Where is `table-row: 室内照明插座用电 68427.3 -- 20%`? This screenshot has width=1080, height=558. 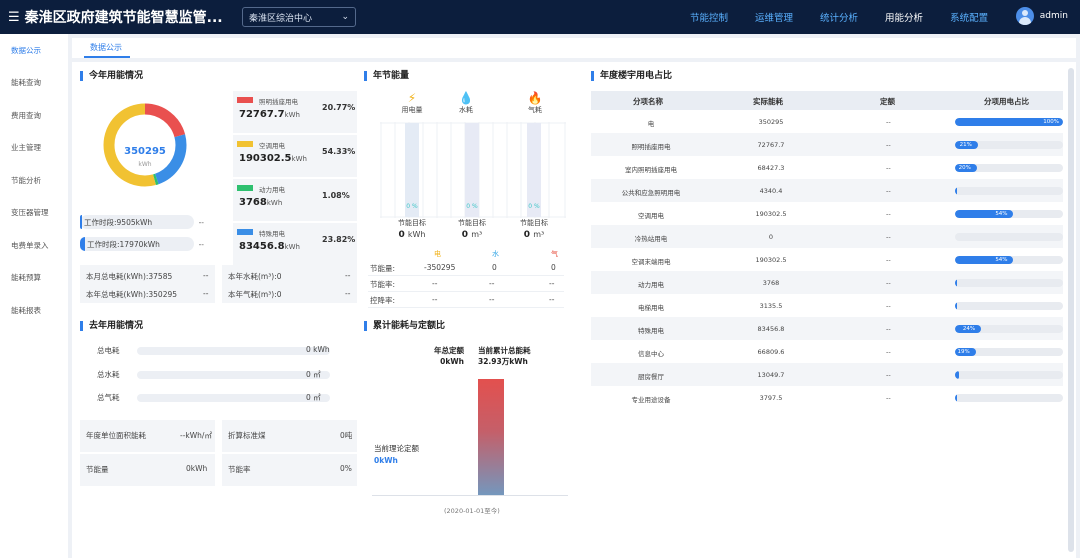 table-row: 室内照明插座用电 68427.3 -- 20% is located at coordinates (827, 167).